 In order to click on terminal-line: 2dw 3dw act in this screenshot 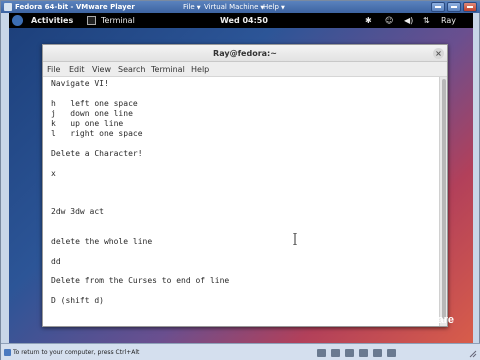, I will do `click(77, 211)`.